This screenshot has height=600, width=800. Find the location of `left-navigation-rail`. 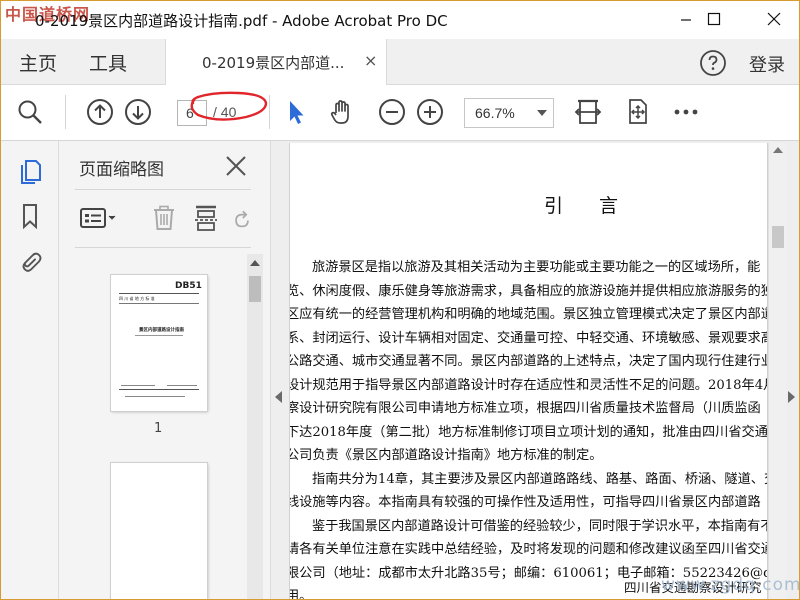

left-navigation-rail is located at coordinates (30, 370).